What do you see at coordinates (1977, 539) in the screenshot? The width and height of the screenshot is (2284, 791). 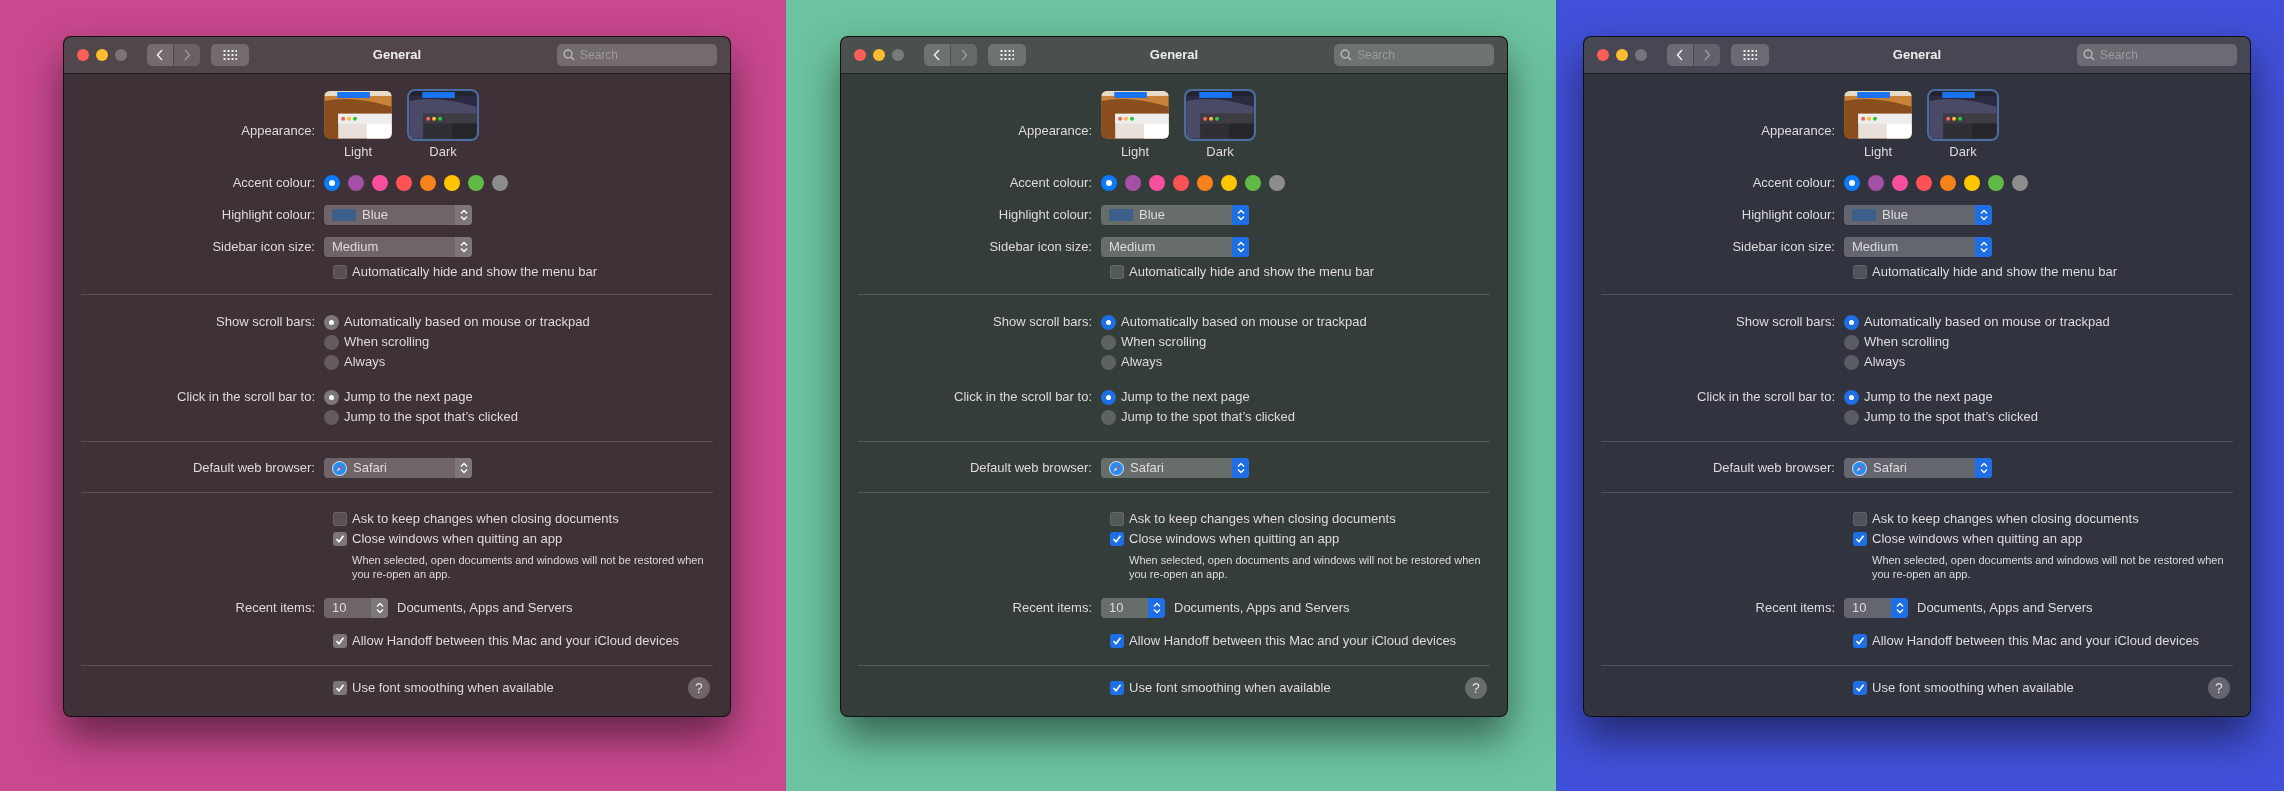 I see `checkbox-label: Close windows when quitting an app` at bounding box center [1977, 539].